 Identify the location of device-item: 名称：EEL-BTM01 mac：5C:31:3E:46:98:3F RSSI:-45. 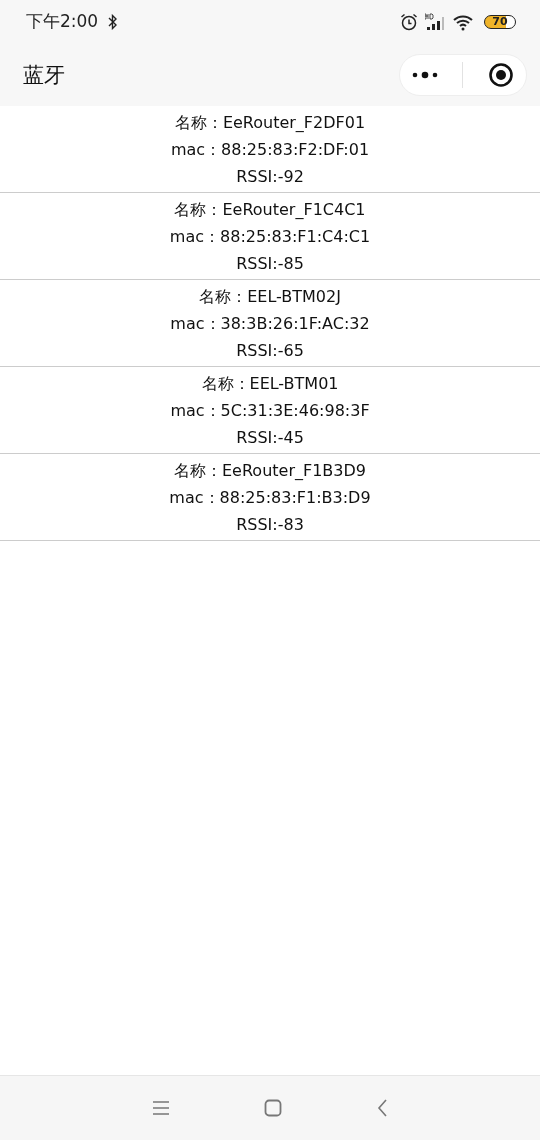
(270, 410).